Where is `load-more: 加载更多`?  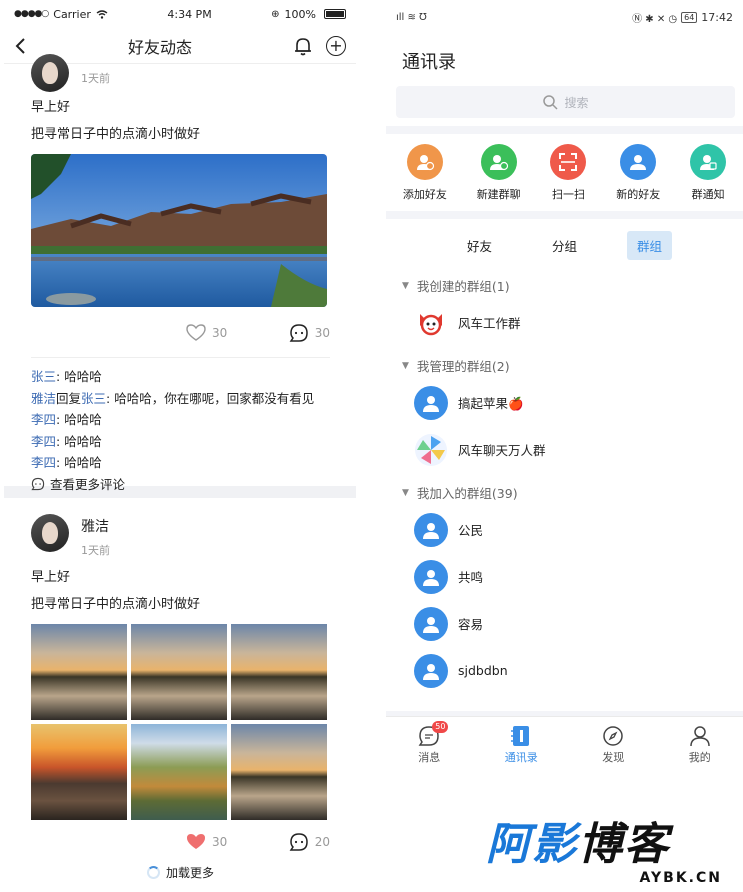 load-more: 加载更多 is located at coordinates (180, 872).